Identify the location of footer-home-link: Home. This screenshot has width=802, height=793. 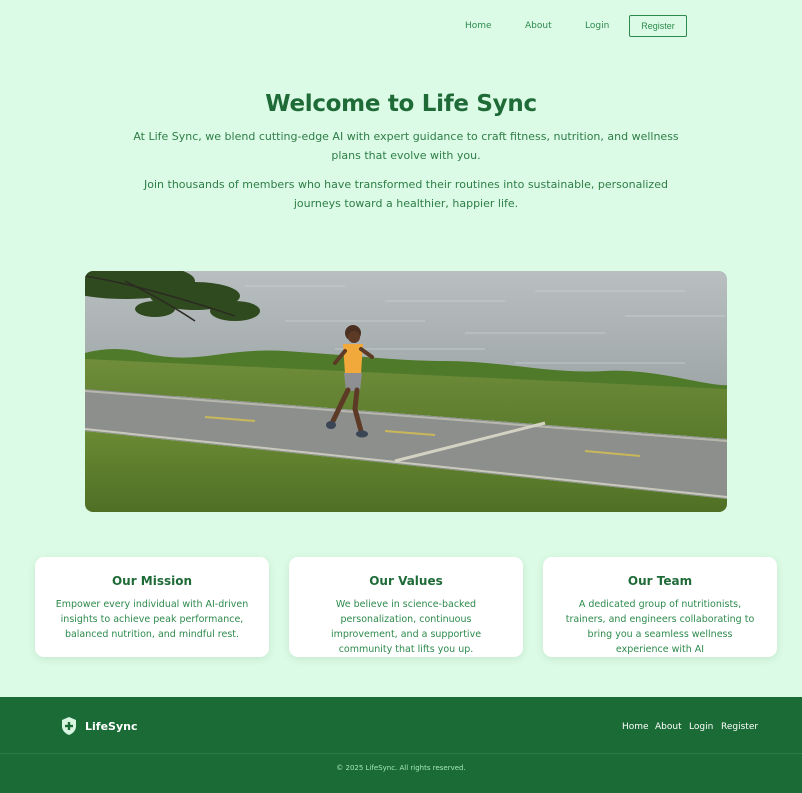
(635, 727).